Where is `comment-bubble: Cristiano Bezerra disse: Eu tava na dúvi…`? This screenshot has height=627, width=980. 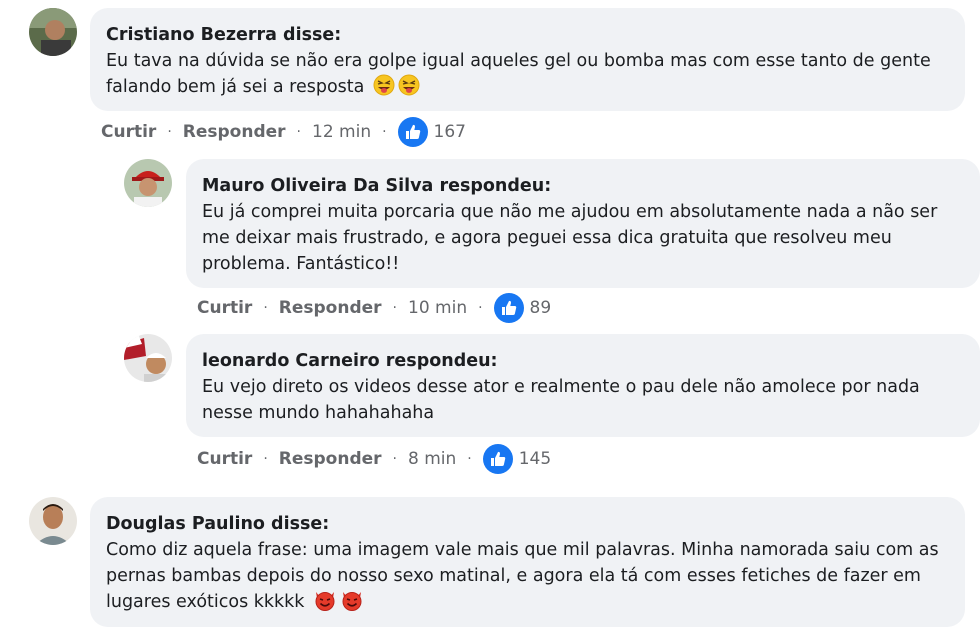
comment-bubble: Cristiano Bezerra disse: Eu tava na dúvi… is located at coordinates (527, 59).